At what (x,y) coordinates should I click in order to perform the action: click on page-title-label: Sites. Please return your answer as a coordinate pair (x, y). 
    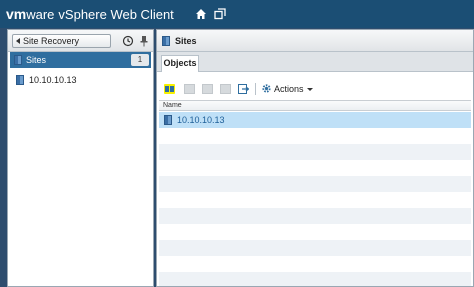
    Looking at the image, I should click on (186, 41).